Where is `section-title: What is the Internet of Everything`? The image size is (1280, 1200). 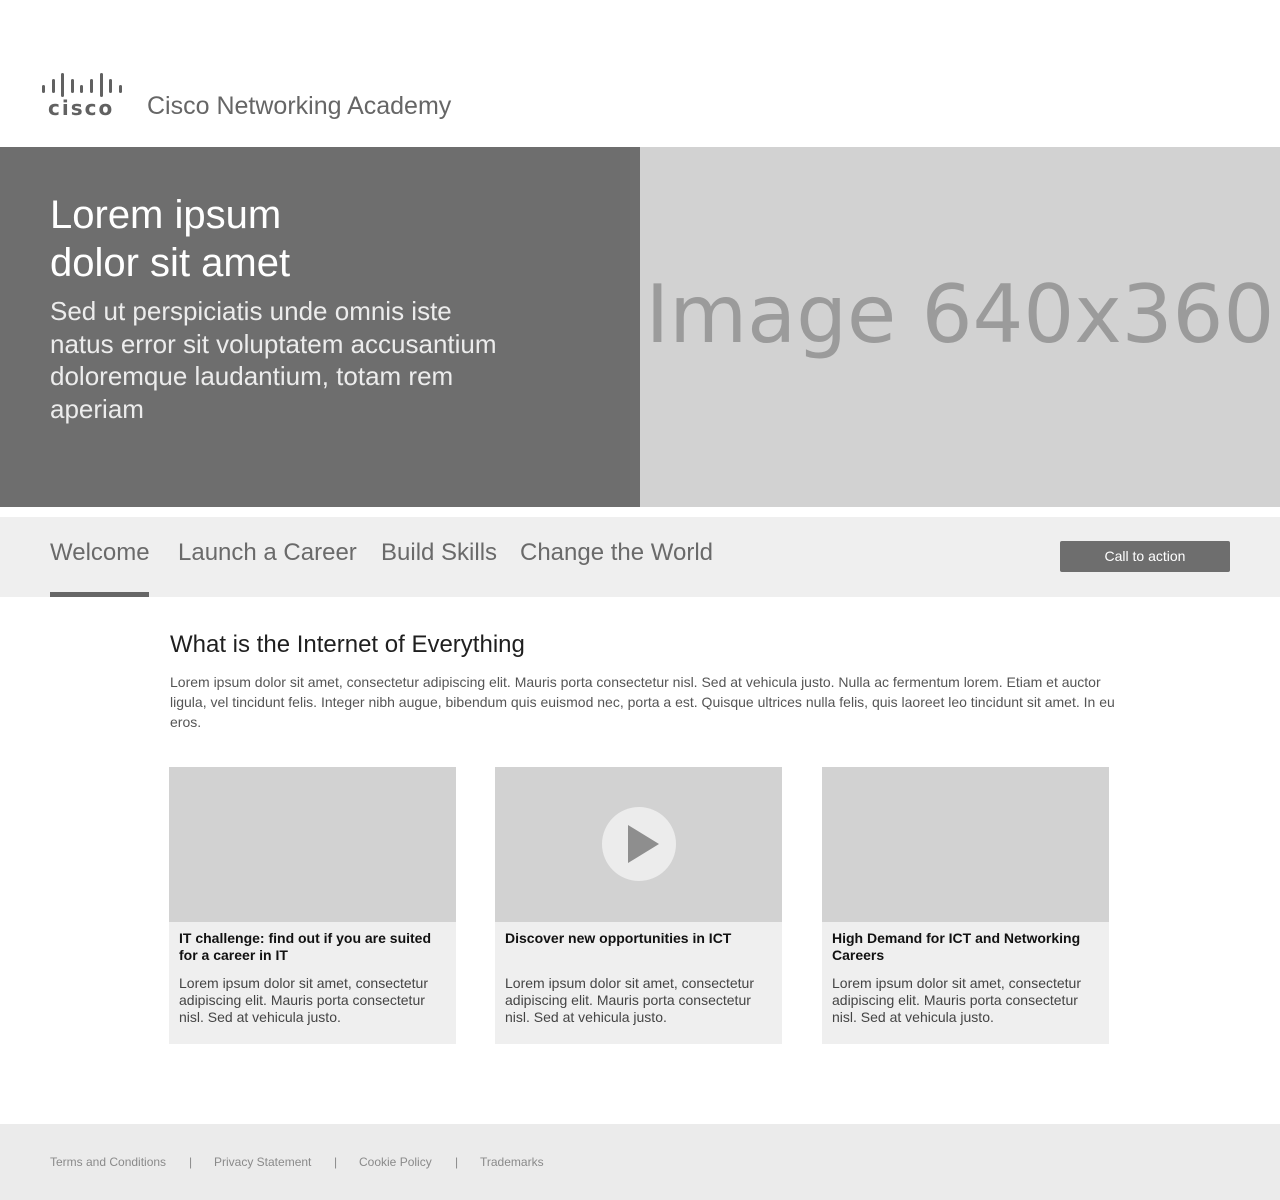 section-title: What is the Internet of Everything is located at coordinates (347, 644).